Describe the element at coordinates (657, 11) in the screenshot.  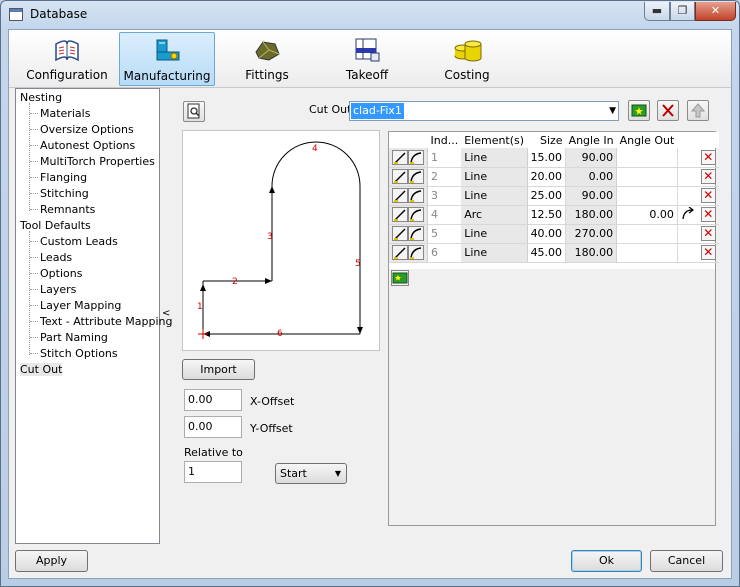
I see `minimize-button: ▬` at that location.